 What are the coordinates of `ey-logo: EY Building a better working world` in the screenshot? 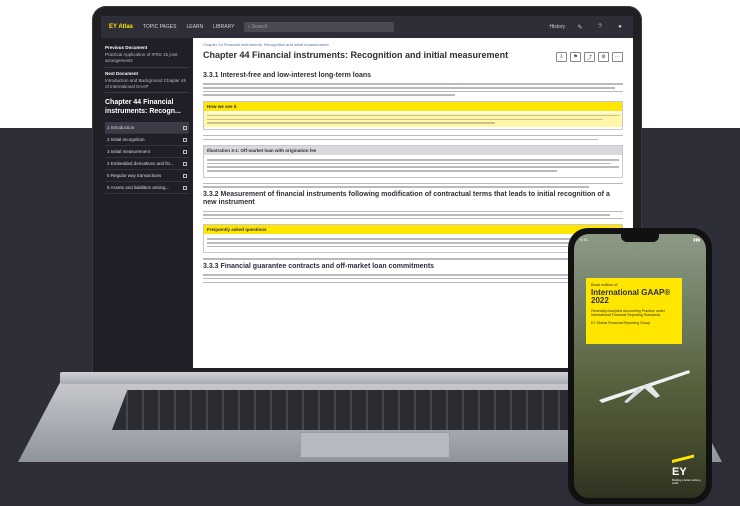 It's located at (686, 469).